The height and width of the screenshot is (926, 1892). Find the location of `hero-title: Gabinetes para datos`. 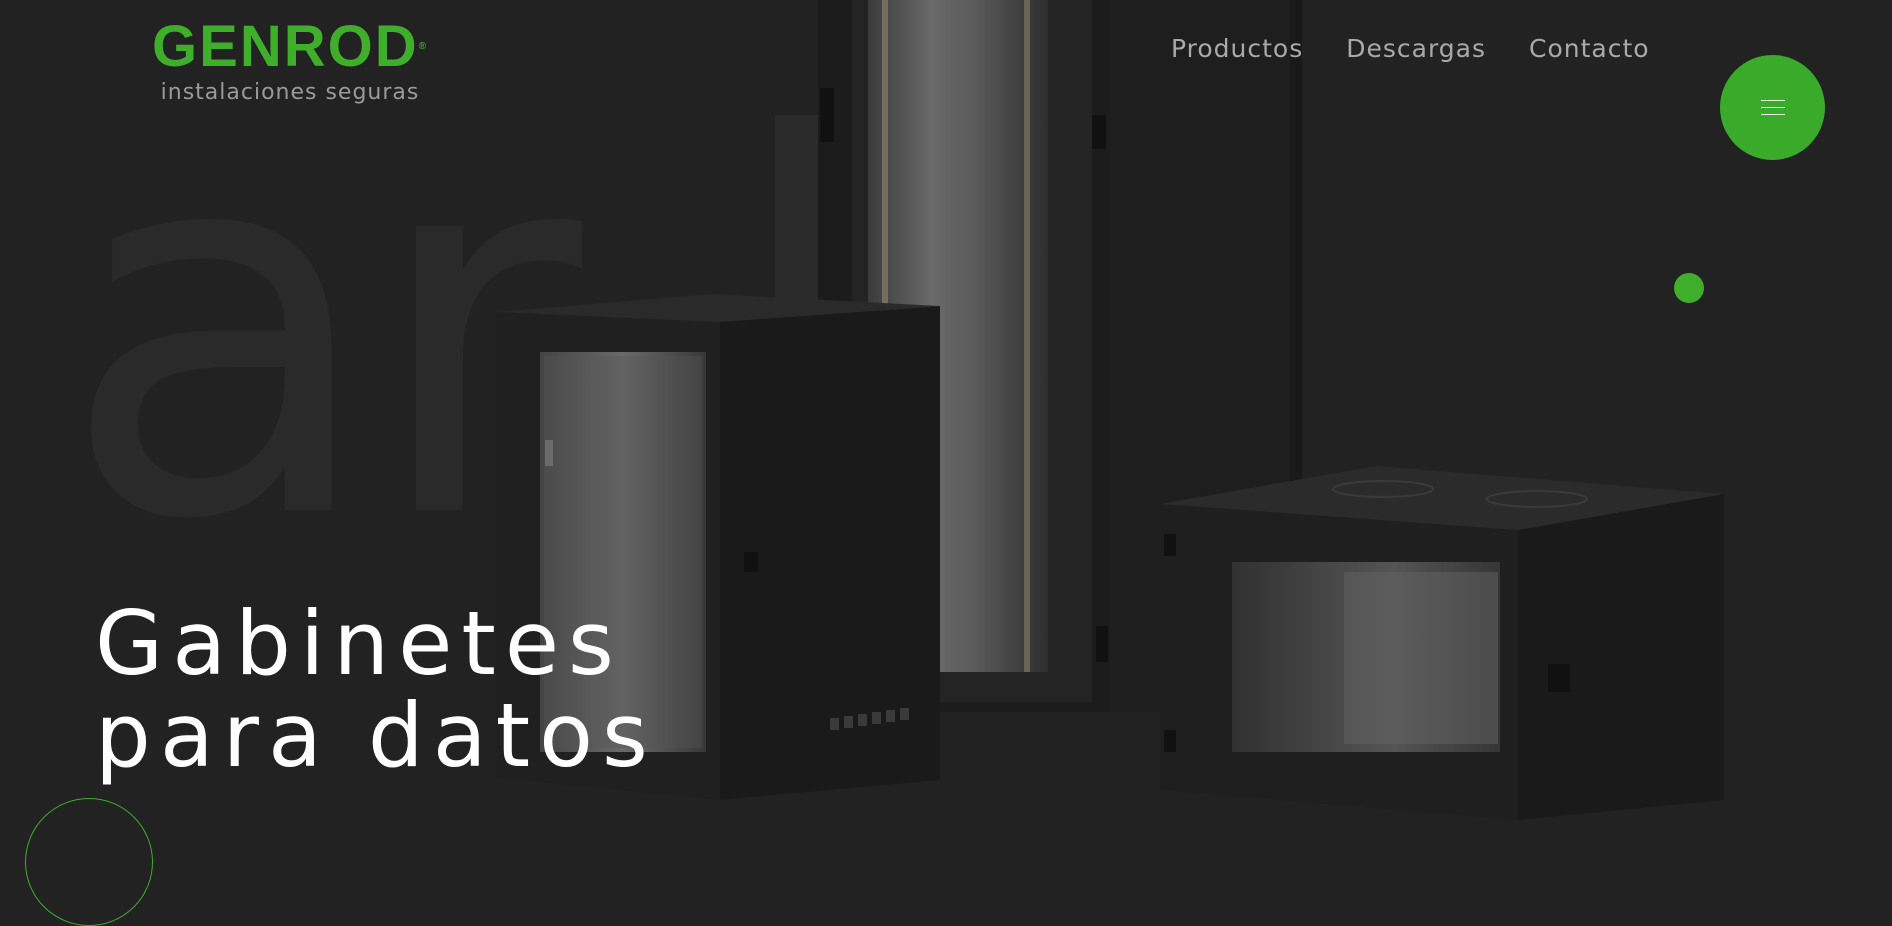

hero-title: Gabinetes para datos is located at coordinates (376, 690).